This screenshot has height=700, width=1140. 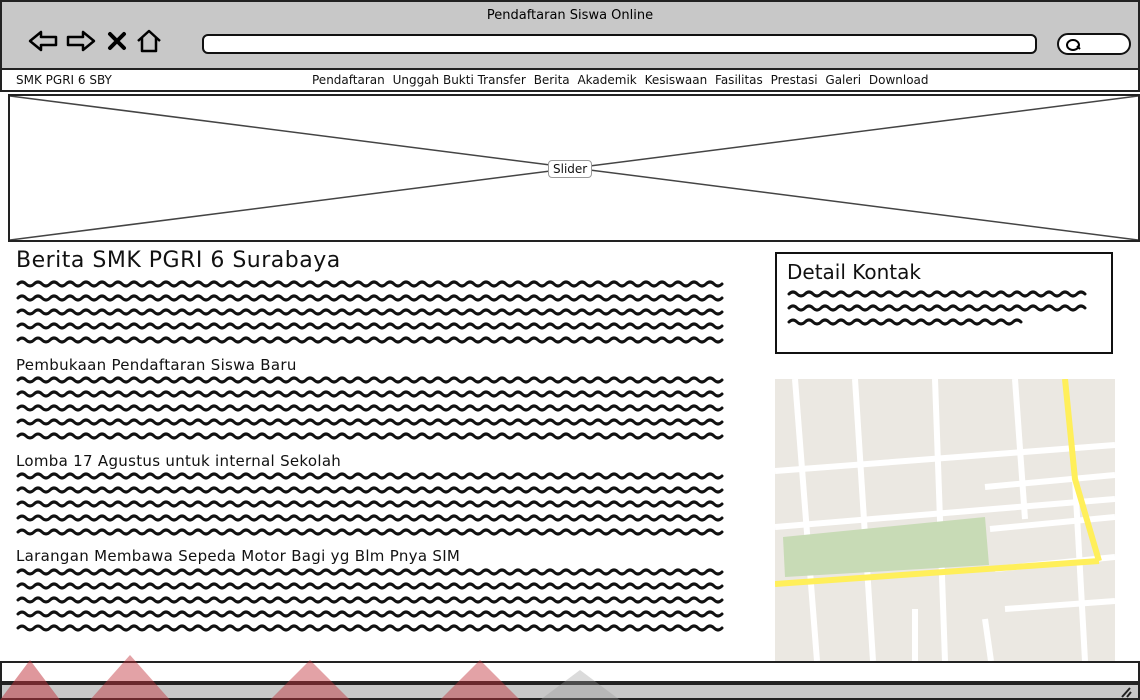 I want to click on search-icon, so click(x=1073, y=45).